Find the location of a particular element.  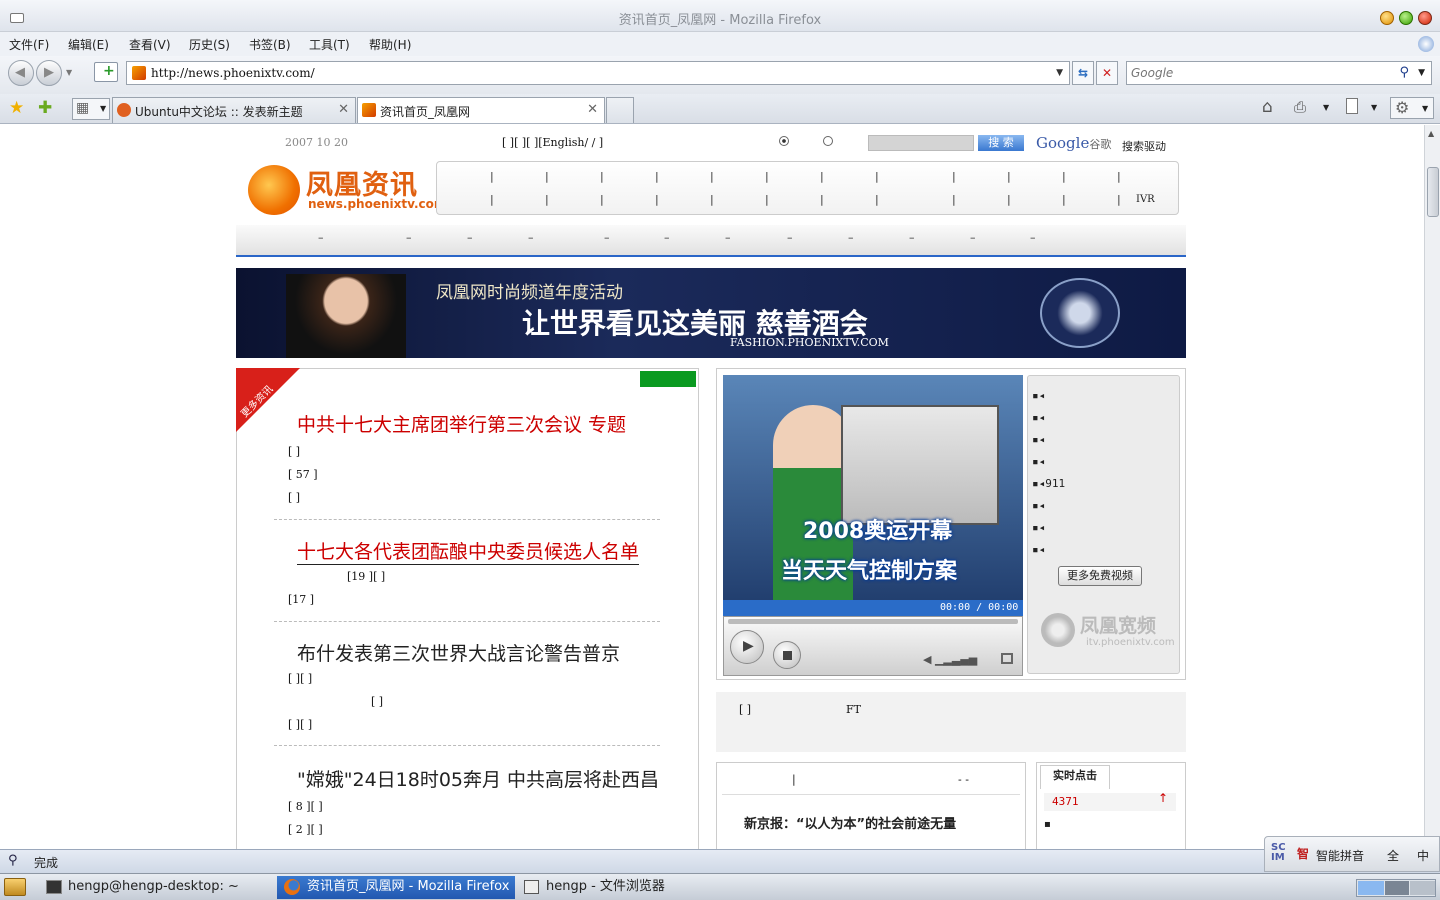

site-search-input is located at coordinates (921, 143).